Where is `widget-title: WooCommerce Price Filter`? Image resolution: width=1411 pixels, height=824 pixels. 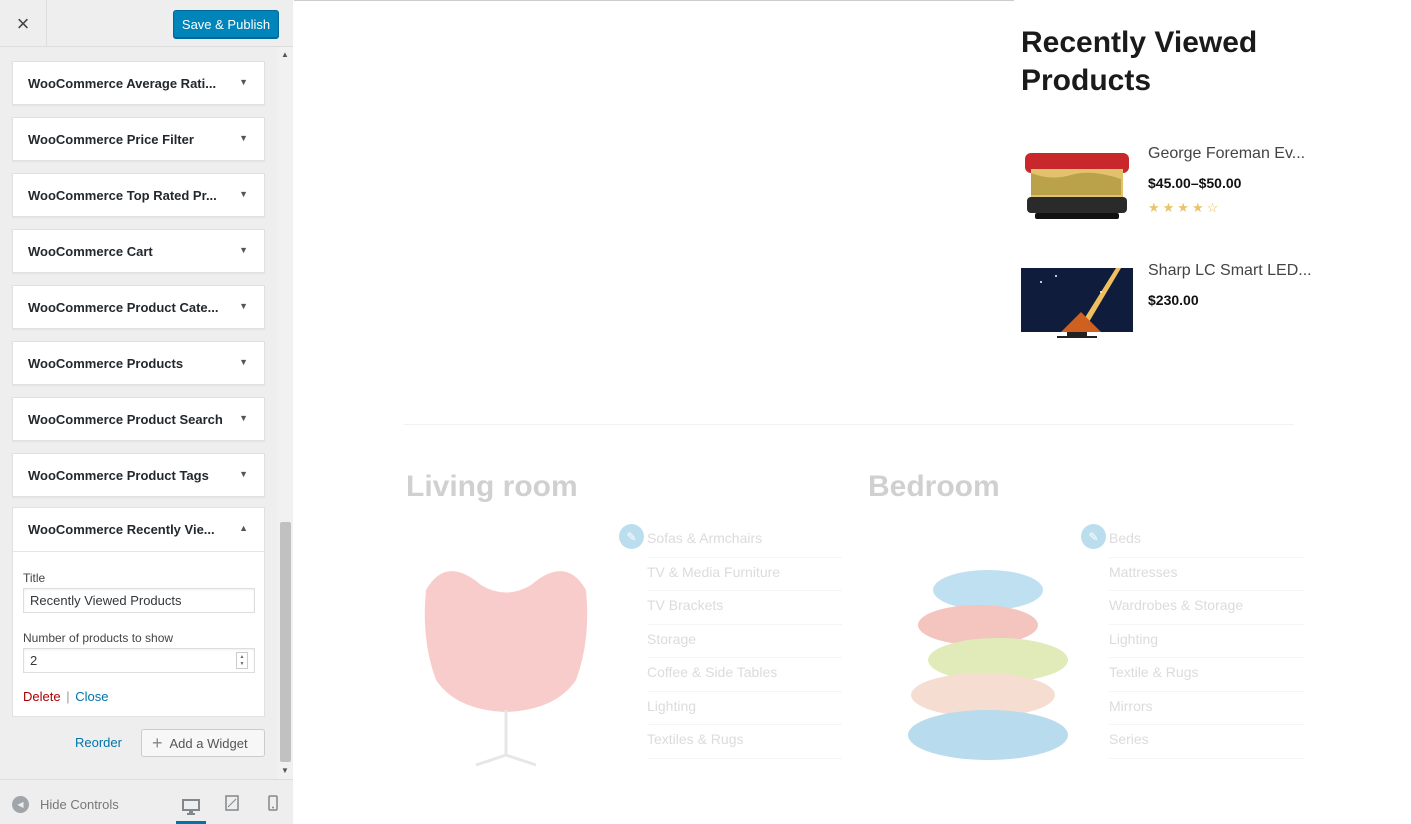
widget-title: WooCommerce Price Filter is located at coordinates (111, 139).